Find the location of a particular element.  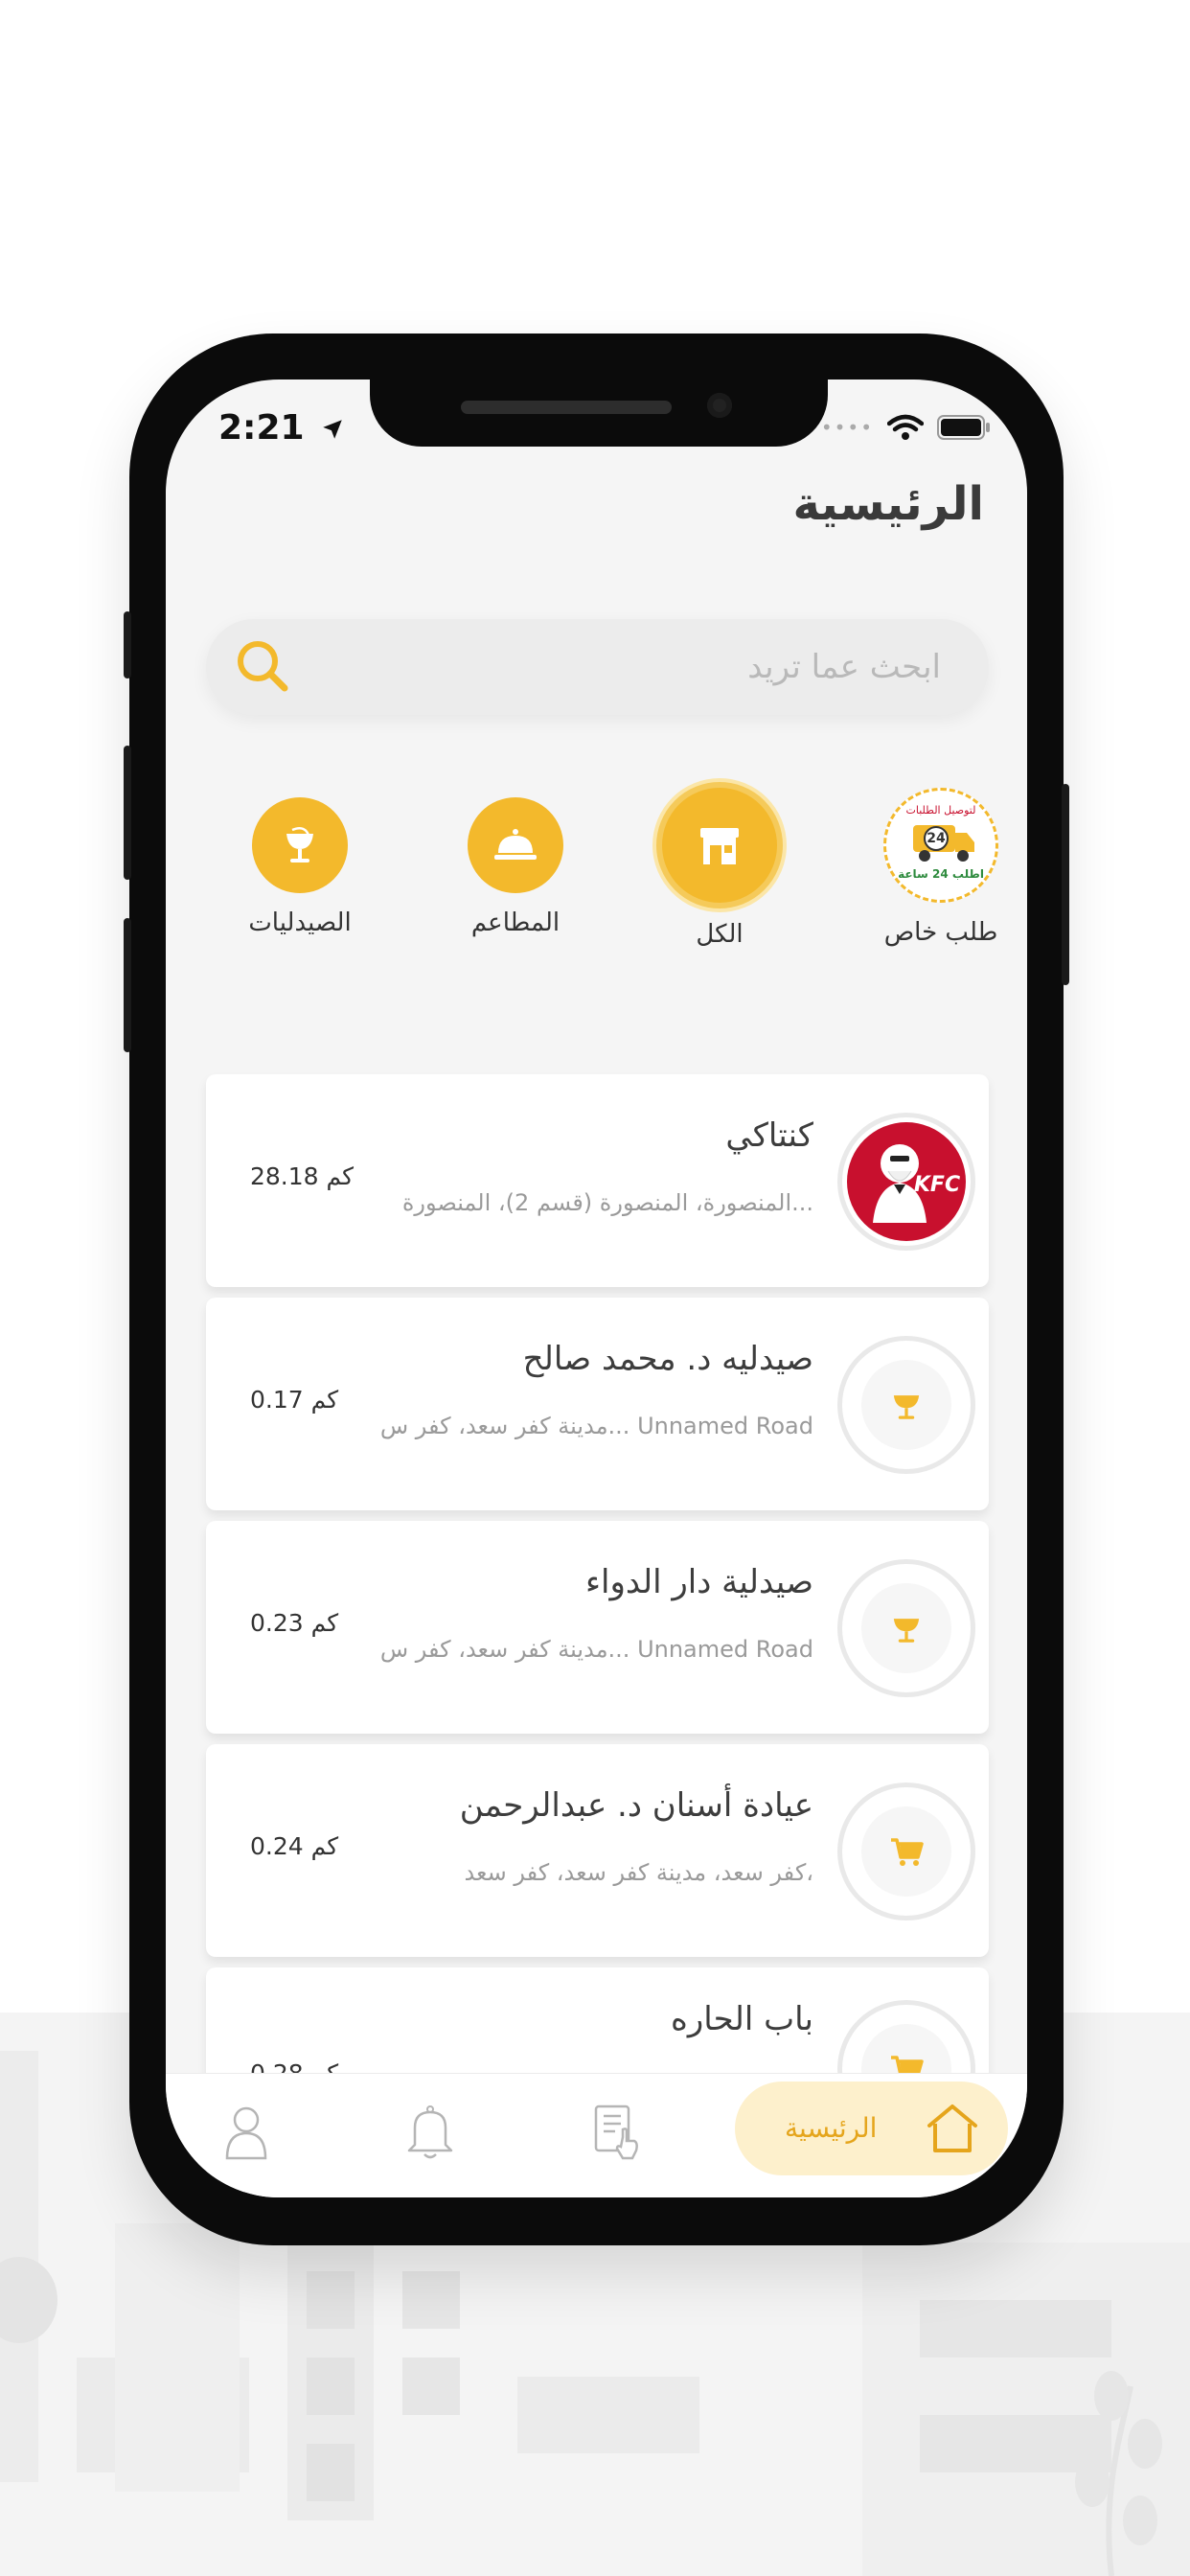

speaker is located at coordinates (567, 407).